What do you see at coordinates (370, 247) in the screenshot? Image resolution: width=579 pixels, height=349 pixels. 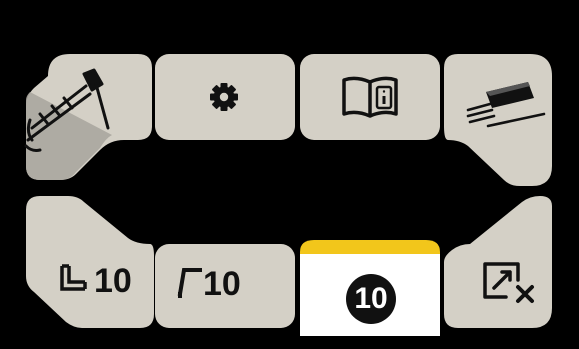 I see `active-indicator` at bounding box center [370, 247].